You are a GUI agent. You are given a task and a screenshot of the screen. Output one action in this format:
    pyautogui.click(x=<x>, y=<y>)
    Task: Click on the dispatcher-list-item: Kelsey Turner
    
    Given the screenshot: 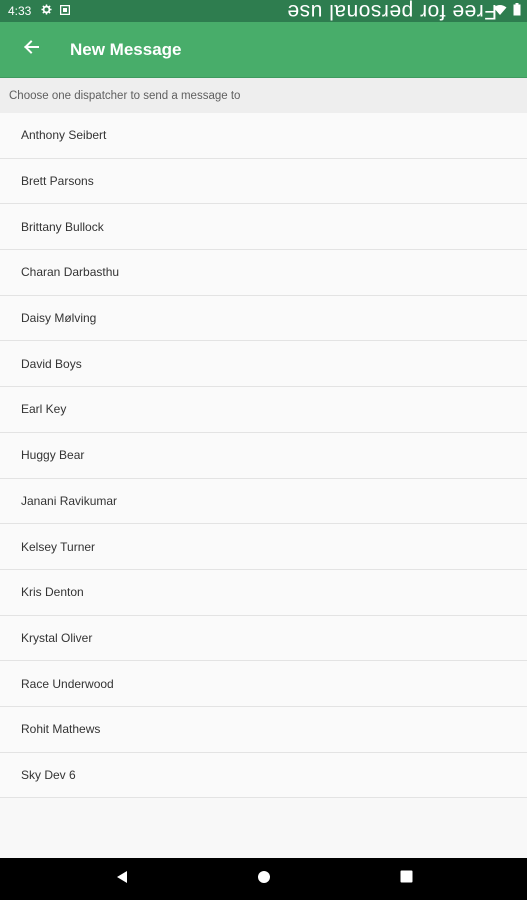 What is the action you would take?
    pyautogui.click(x=263, y=547)
    